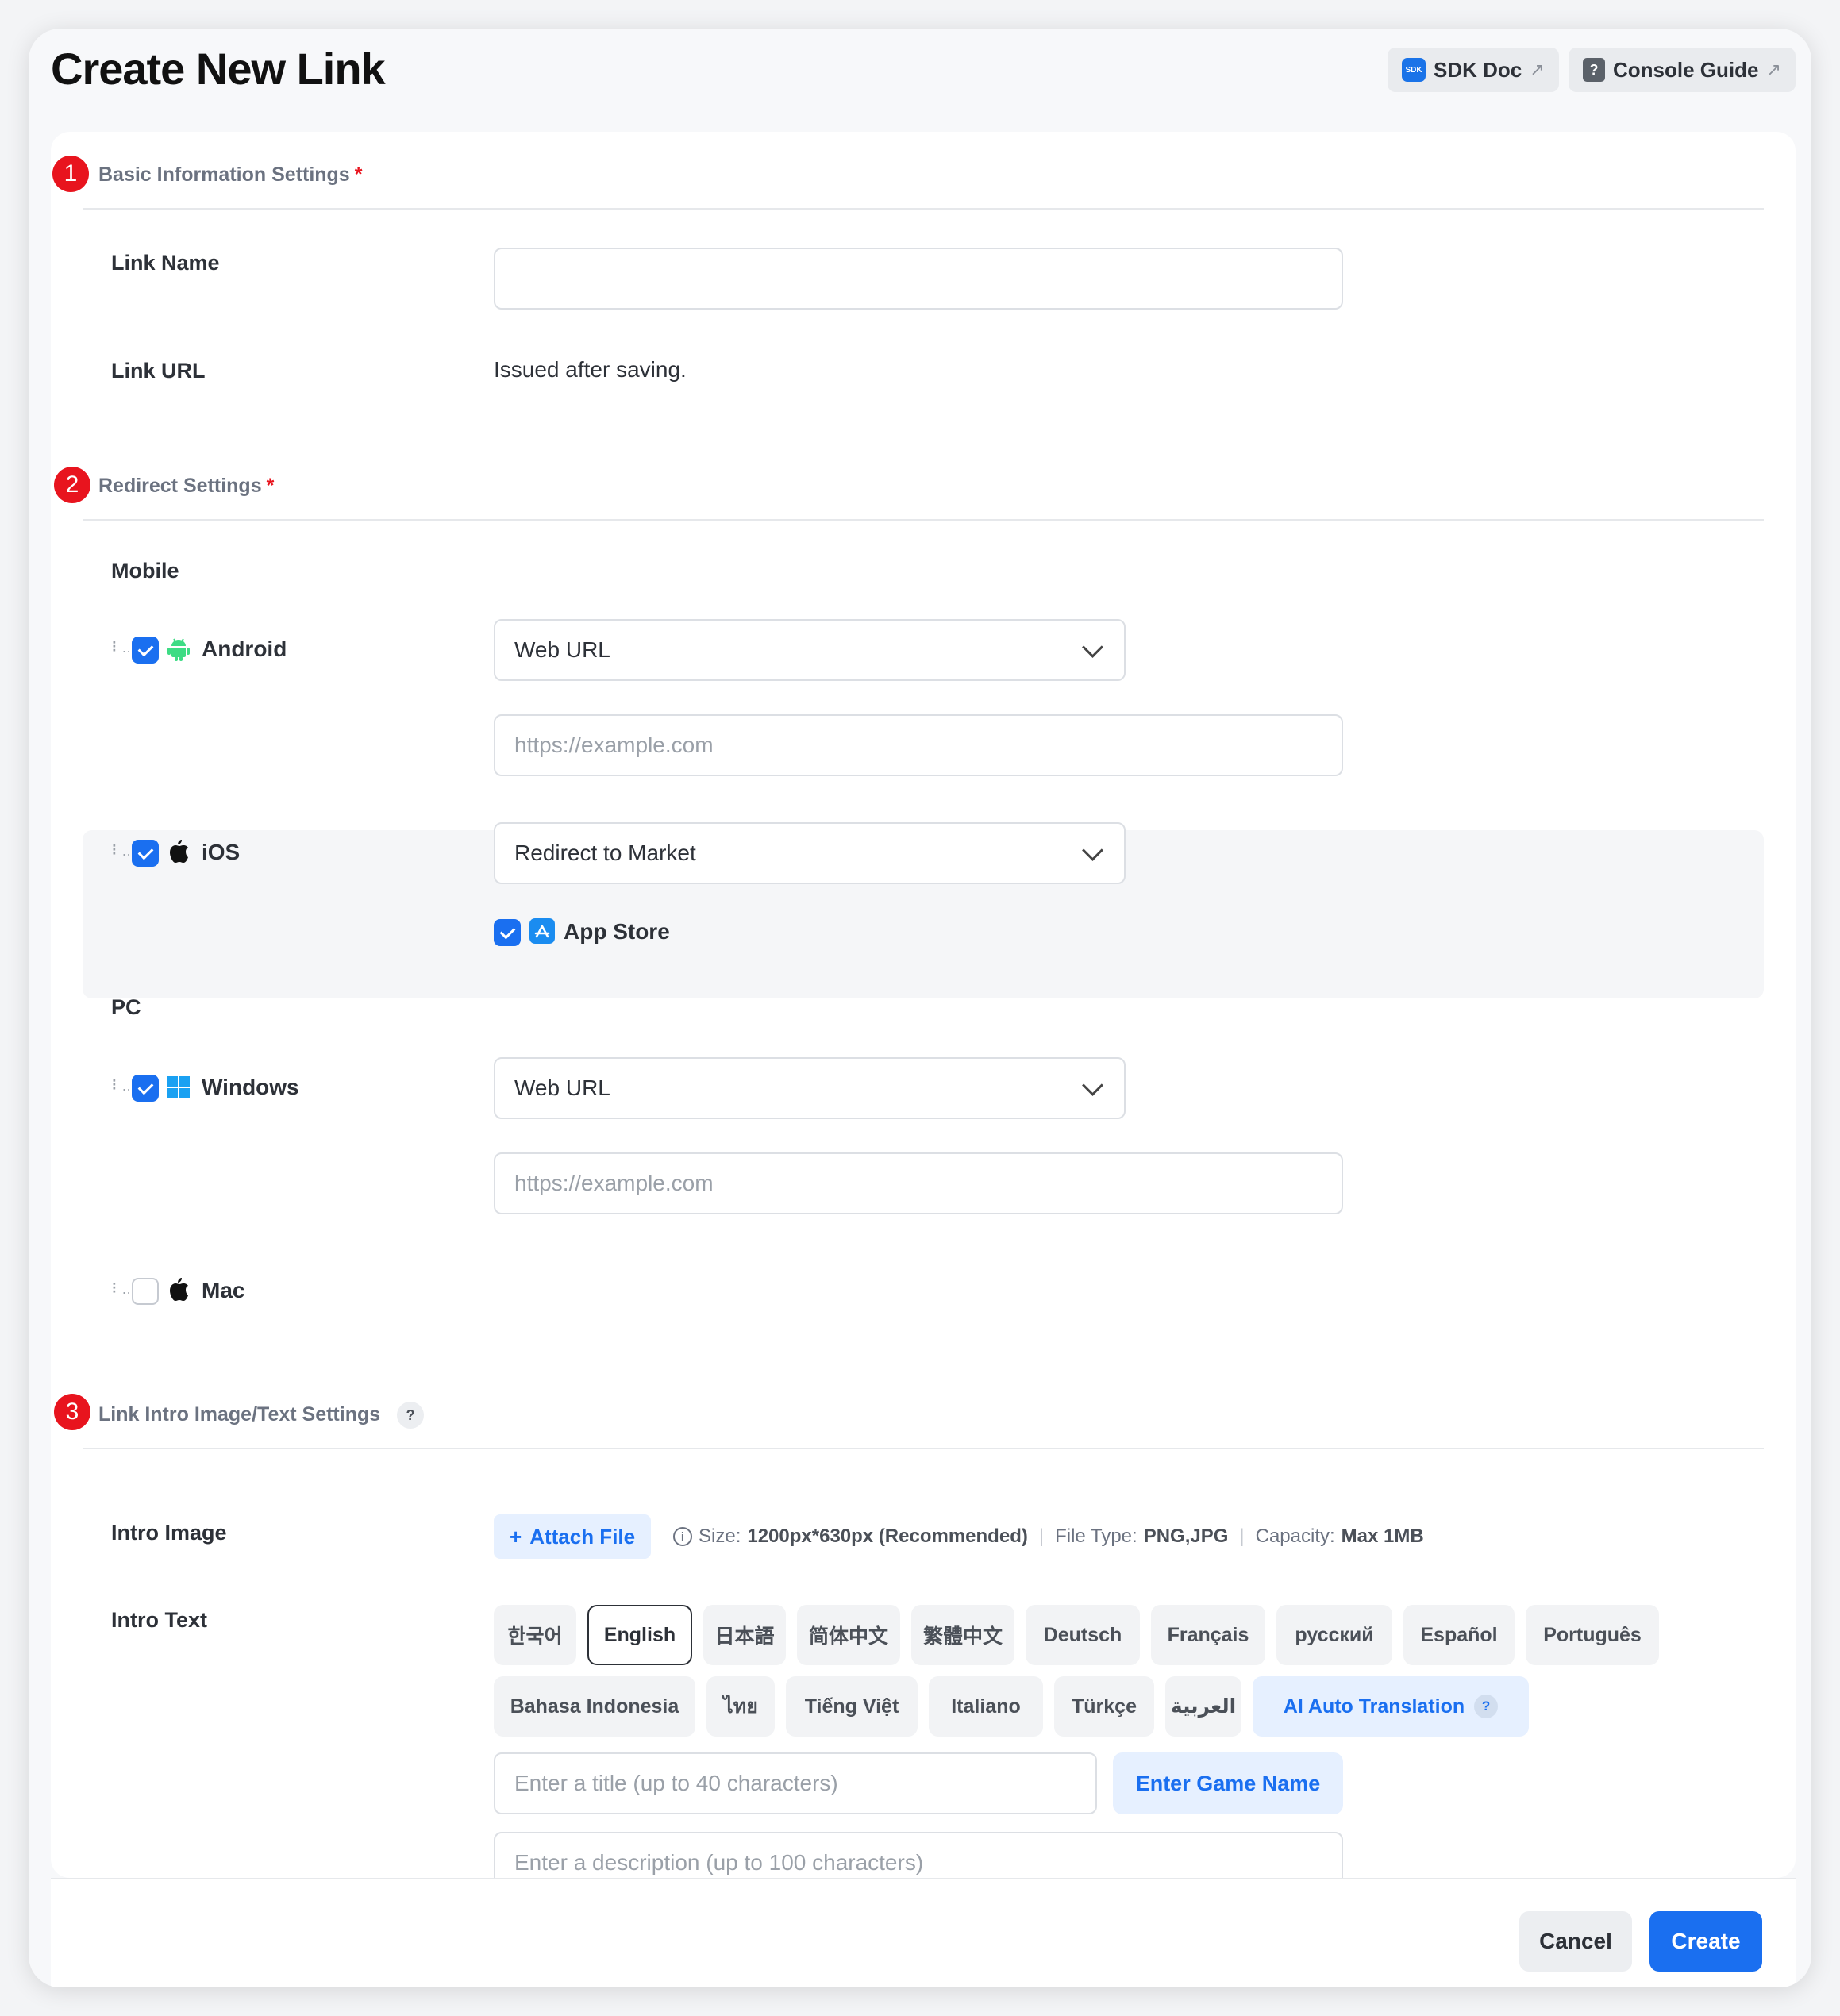 The width and height of the screenshot is (1840, 2016). What do you see at coordinates (1686, 69) in the screenshot?
I see `console-guide-label: Console Guide` at bounding box center [1686, 69].